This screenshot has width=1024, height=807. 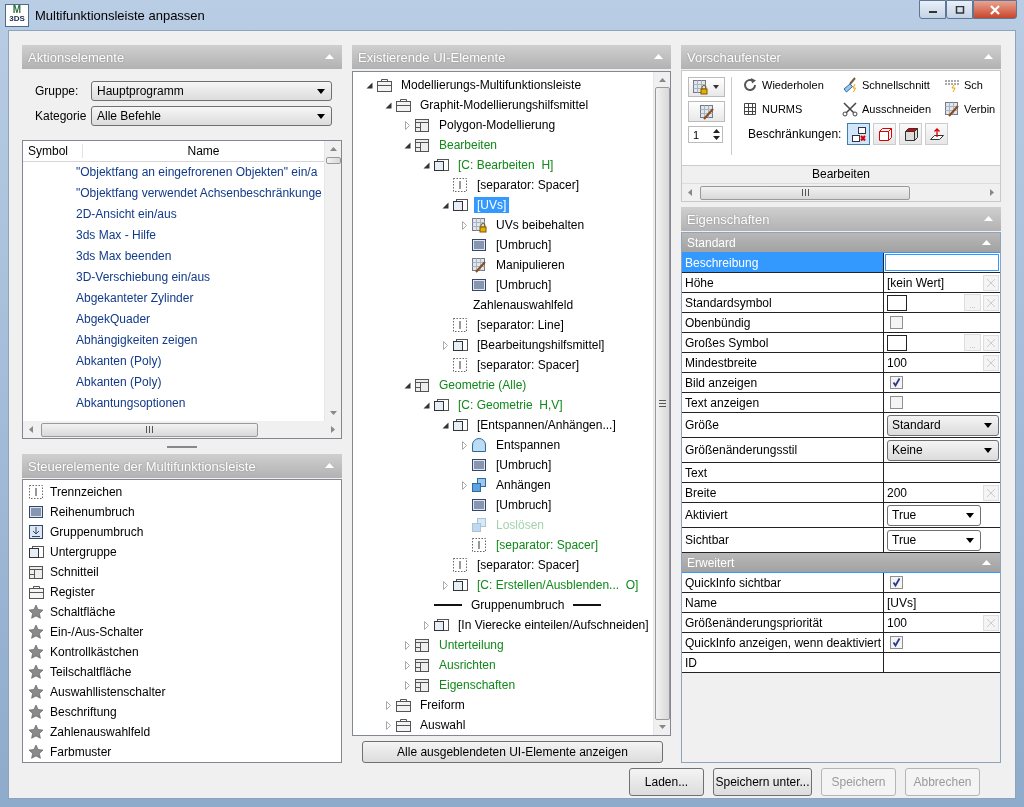 I want to click on property-name: Name, so click(x=783, y=602).